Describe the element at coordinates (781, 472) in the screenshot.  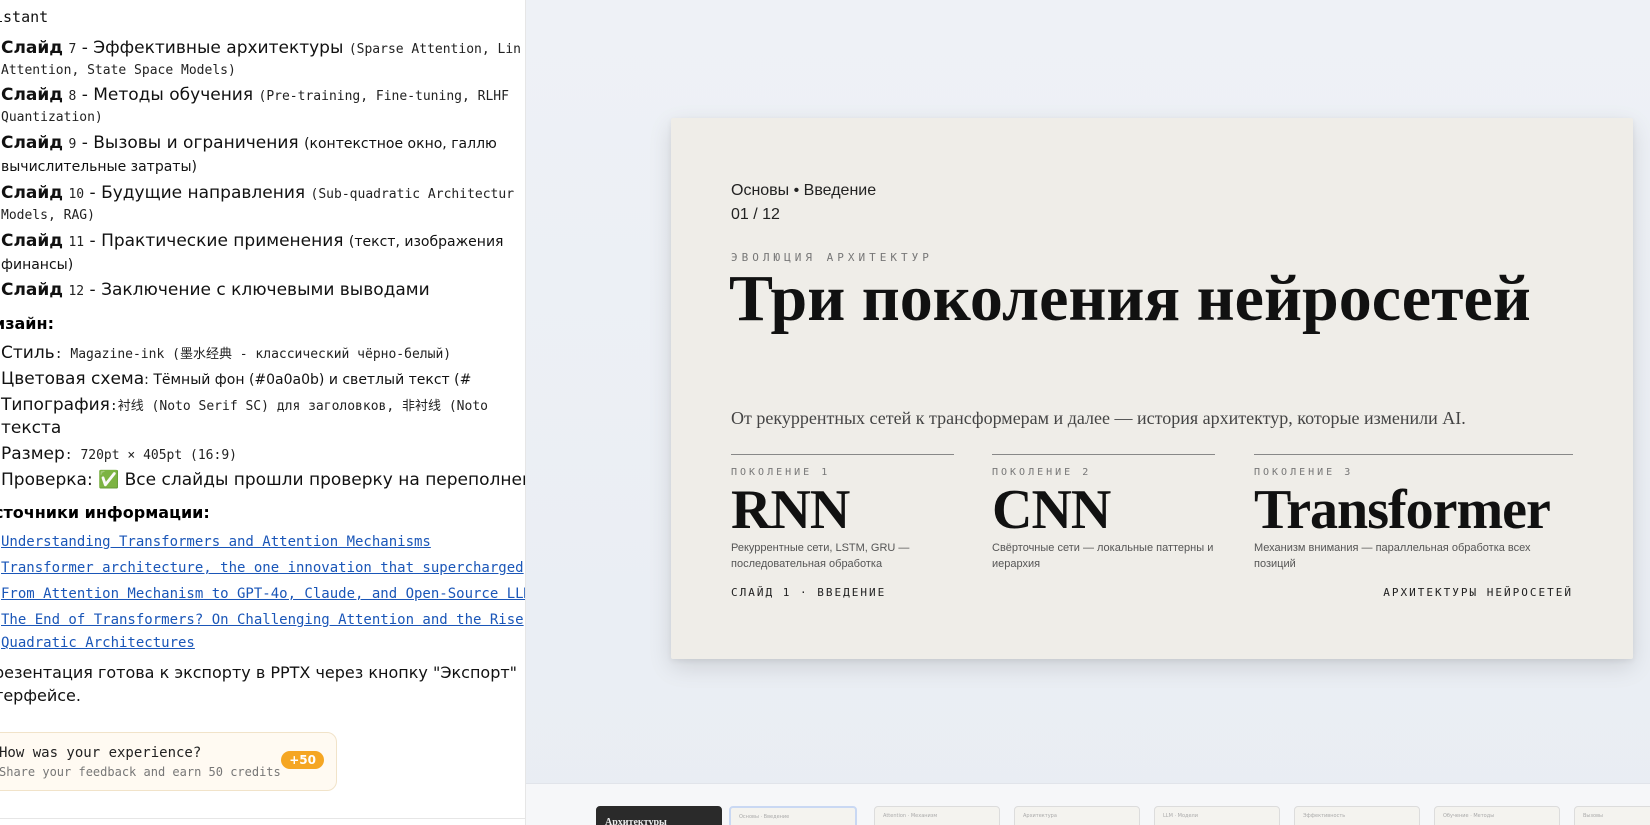
I see `generation-label: ПОКОЛЕНИЕ 1` at that location.